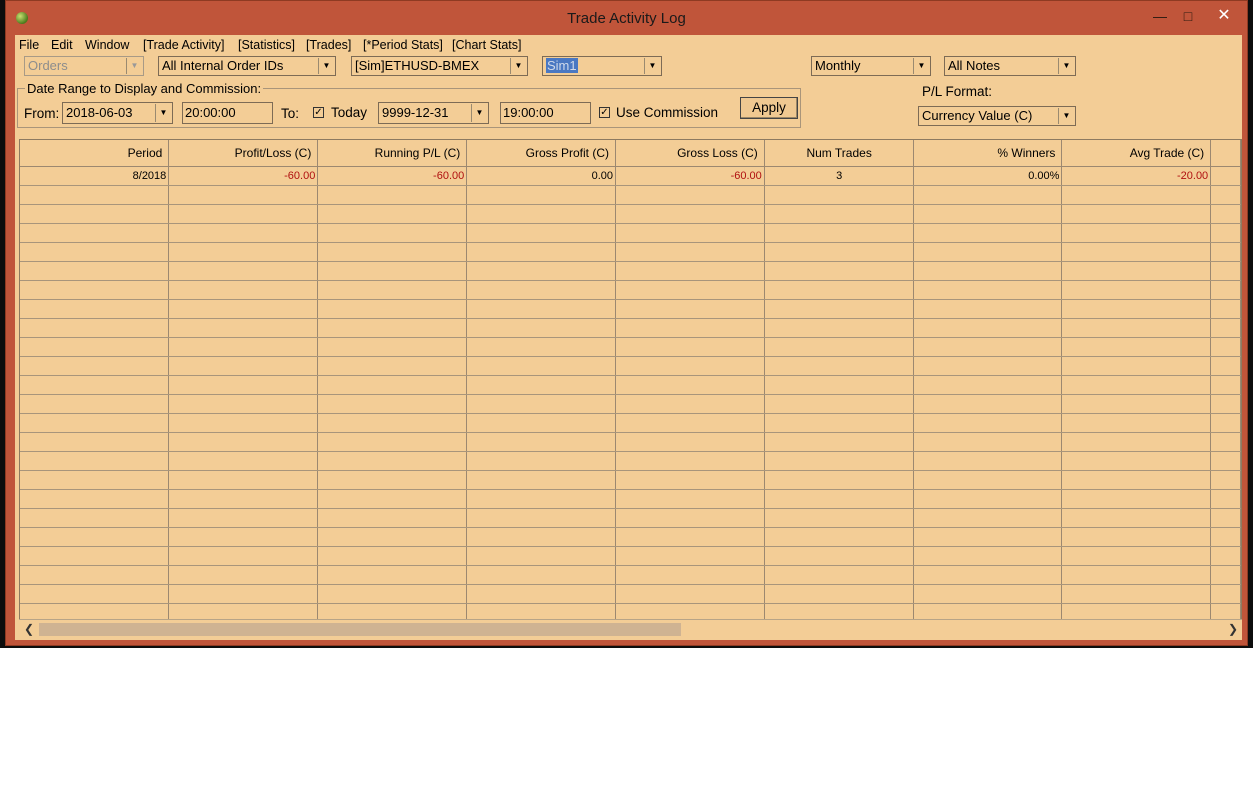  Describe the element at coordinates (602, 66) in the screenshot. I see `account-dropdown: Sim1 ▼` at that location.